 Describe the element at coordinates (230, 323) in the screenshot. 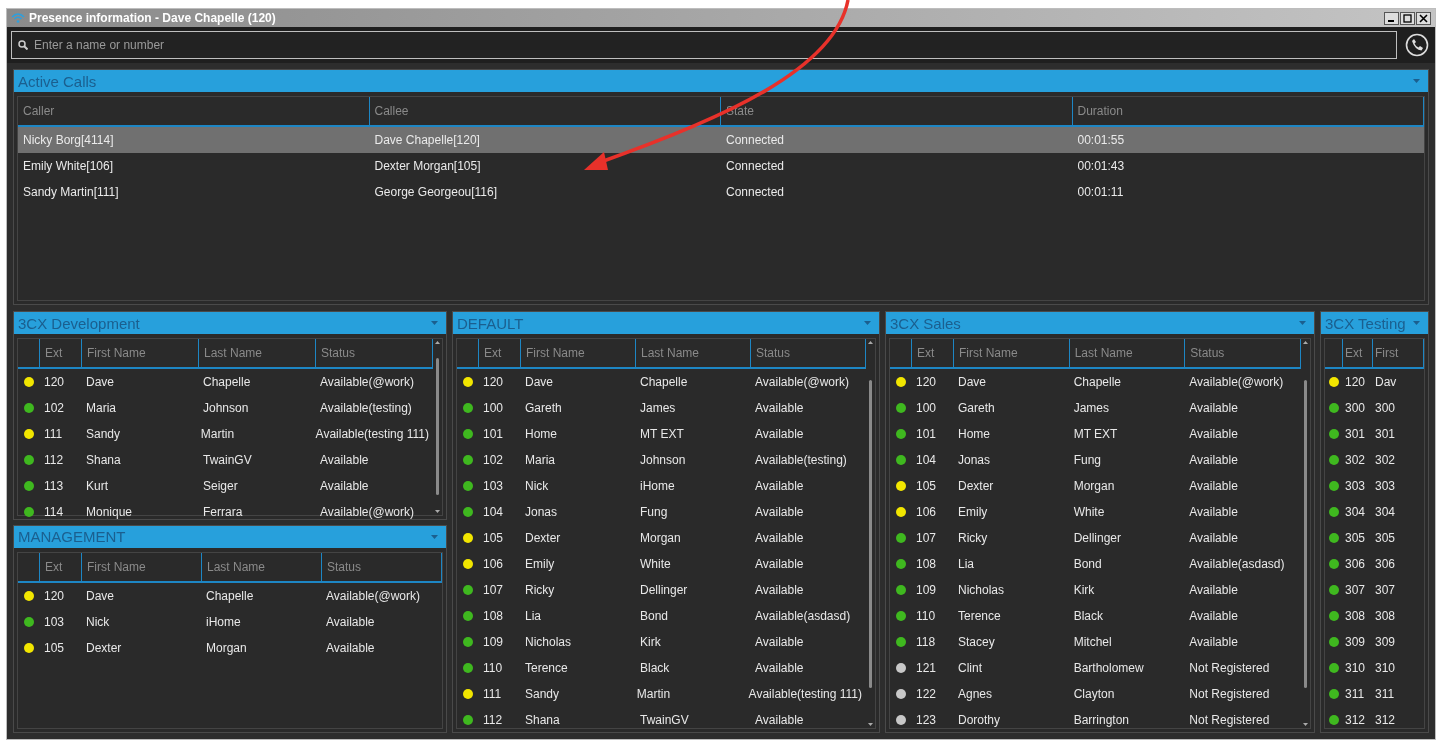

I see `group-header: 3CX Development` at that location.